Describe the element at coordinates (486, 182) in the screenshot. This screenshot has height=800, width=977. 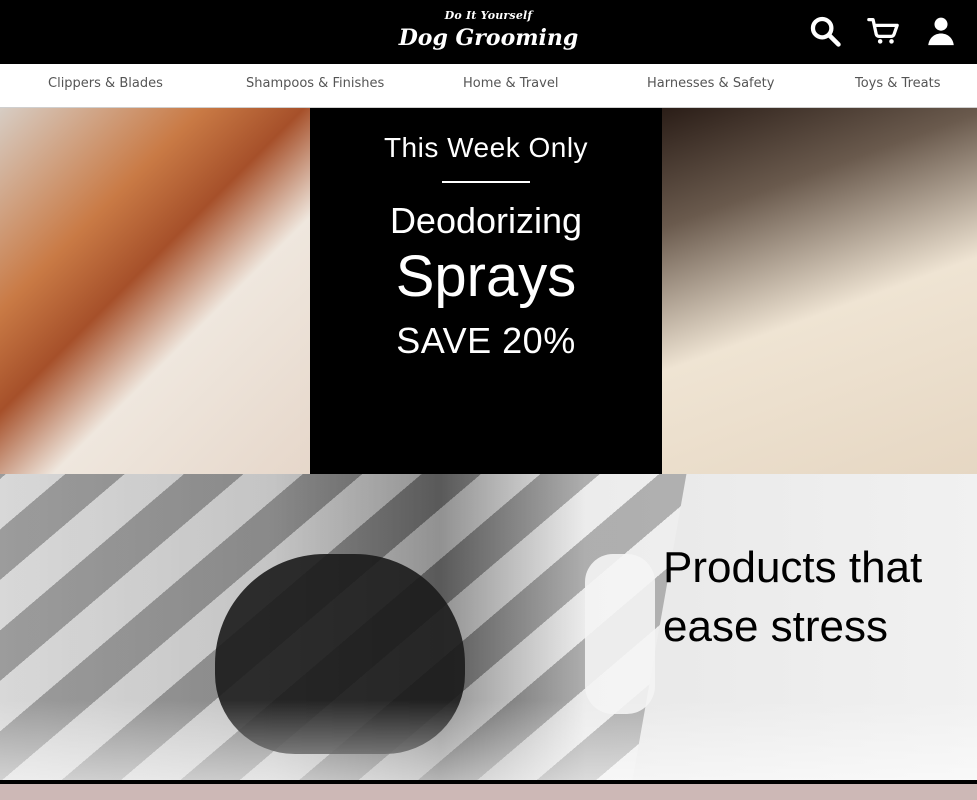
I see `promo-divider` at that location.